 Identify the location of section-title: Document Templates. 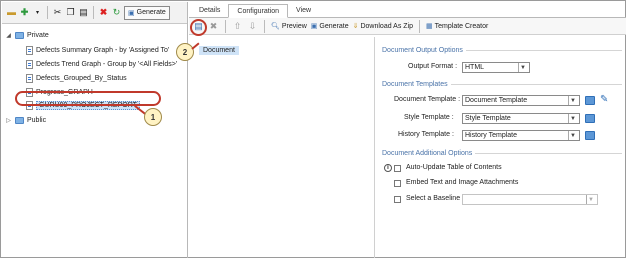
(415, 84).